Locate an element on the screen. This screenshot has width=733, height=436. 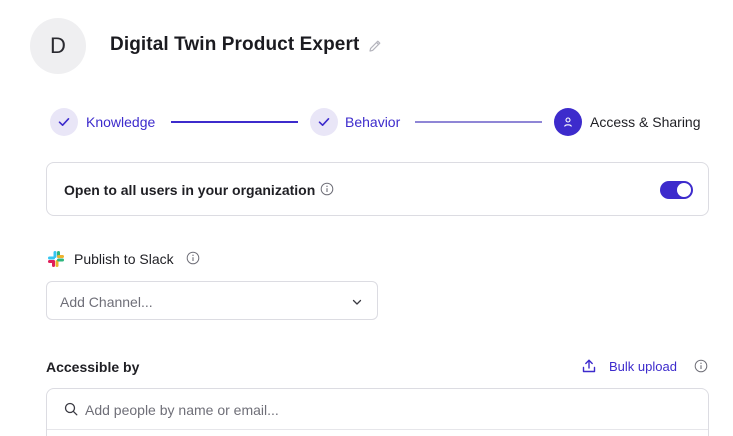
step-behavior-indicator is located at coordinates (324, 122).